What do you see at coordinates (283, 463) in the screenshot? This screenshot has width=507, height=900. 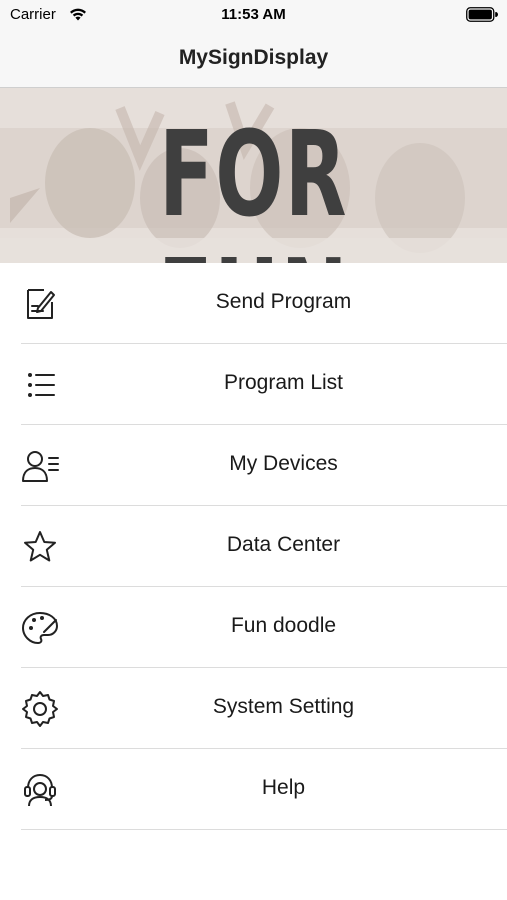 I see `menu-item-label: My Devices` at bounding box center [283, 463].